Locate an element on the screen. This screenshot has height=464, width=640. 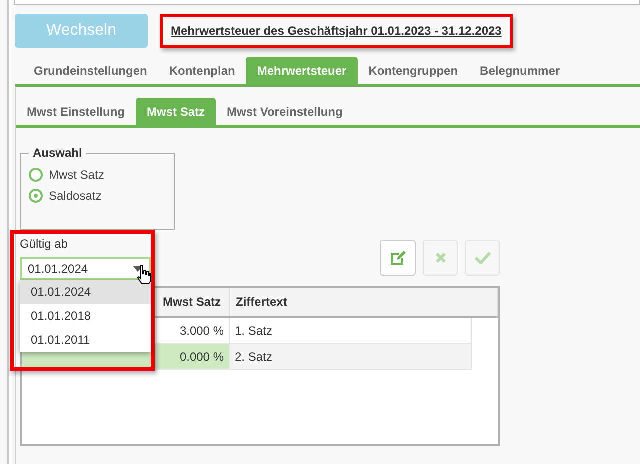
tab: Grundeinstellungen is located at coordinates (90, 70).